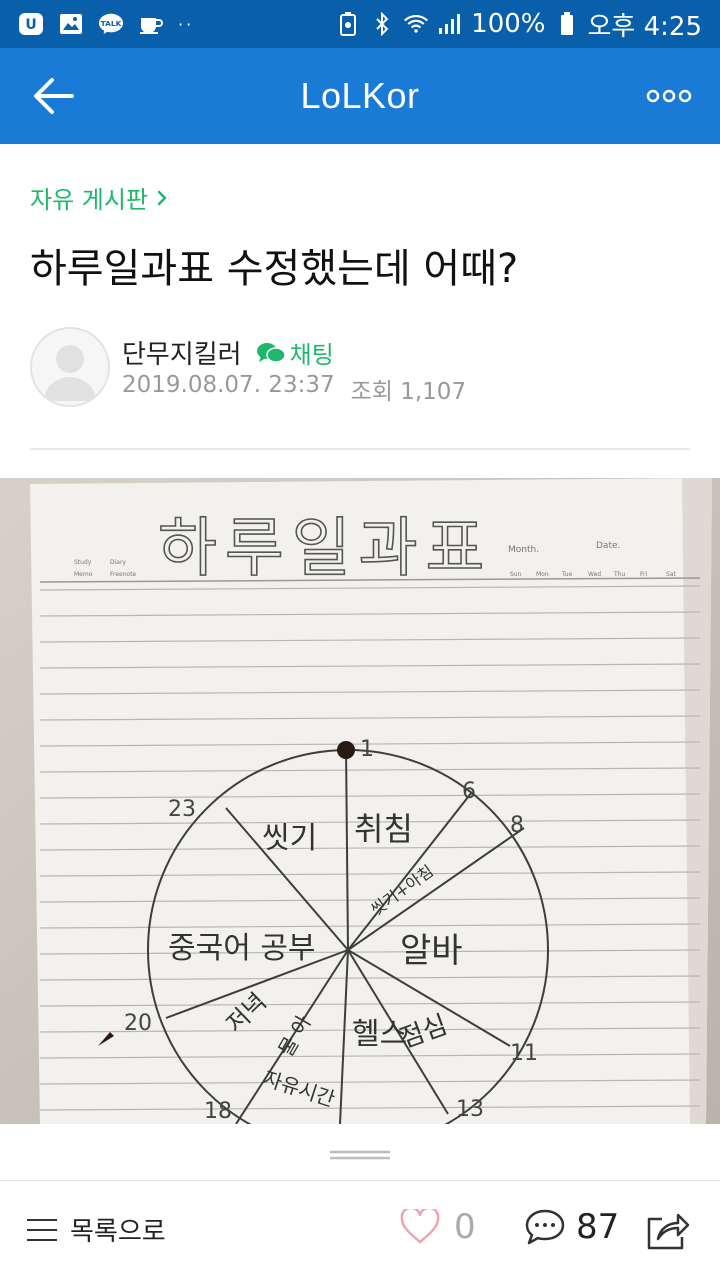 Image resolution: width=720 pixels, height=1280 pixels. Describe the element at coordinates (371, 392) in the screenshot. I see `views-label: 조회` at that location.